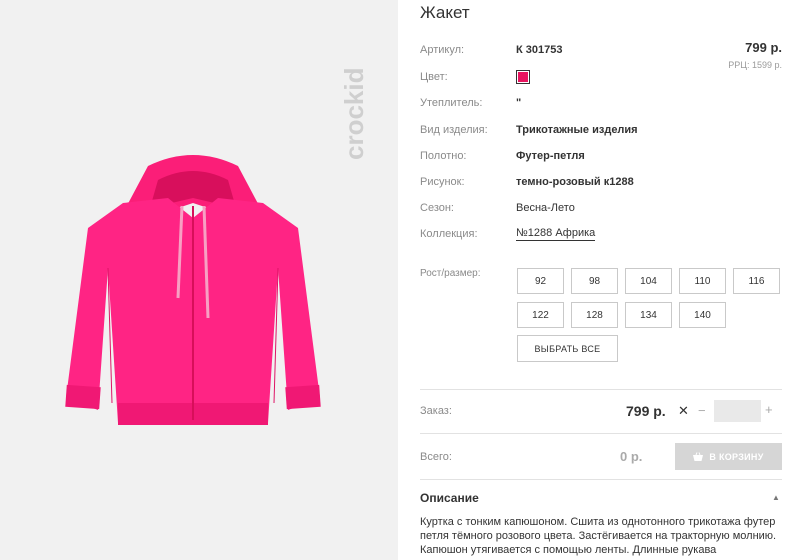 The width and height of the screenshot is (800, 560). What do you see at coordinates (702, 281) in the screenshot?
I see `size-button: 110` at bounding box center [702, 281].